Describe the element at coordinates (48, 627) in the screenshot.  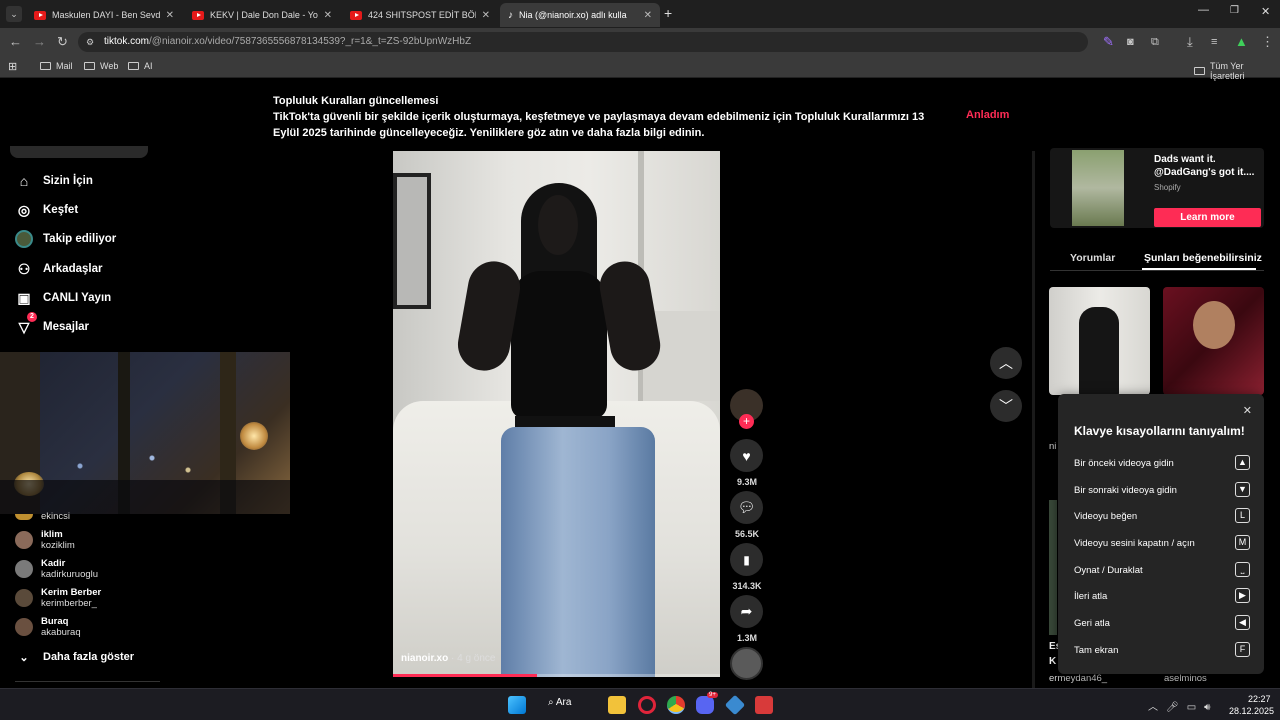
I see `account-item: Buraq akaburaq` at that location.